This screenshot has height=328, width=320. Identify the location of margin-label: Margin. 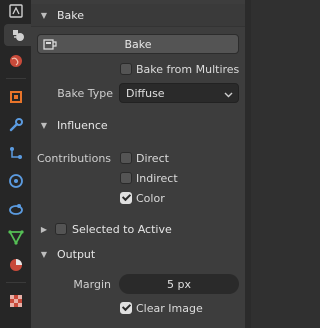
(92, 284).